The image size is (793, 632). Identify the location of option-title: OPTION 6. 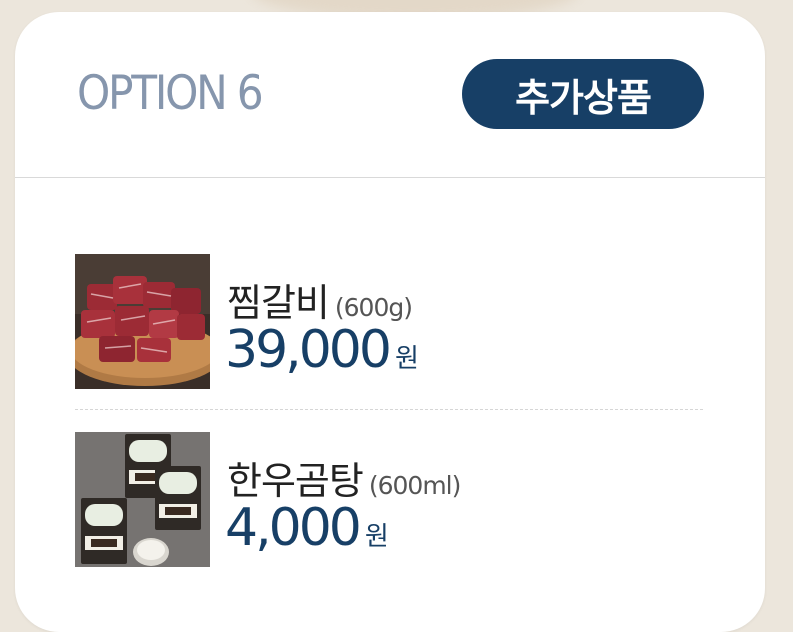
(170, 93).